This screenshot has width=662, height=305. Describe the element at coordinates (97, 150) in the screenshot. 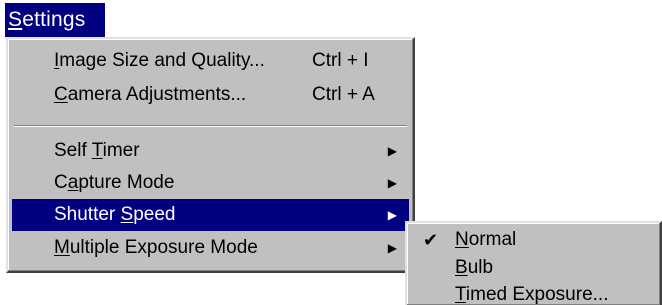

I see `menu-item-label: Self Timer` at that location.